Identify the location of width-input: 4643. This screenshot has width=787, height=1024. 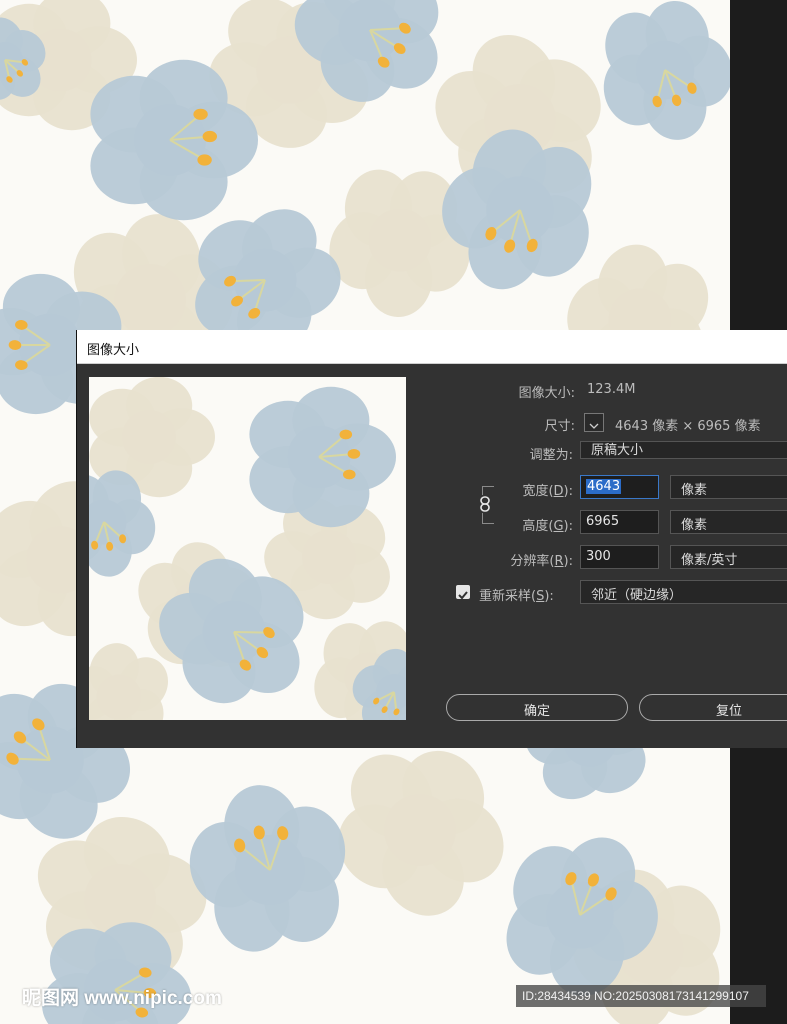
(619, 487).